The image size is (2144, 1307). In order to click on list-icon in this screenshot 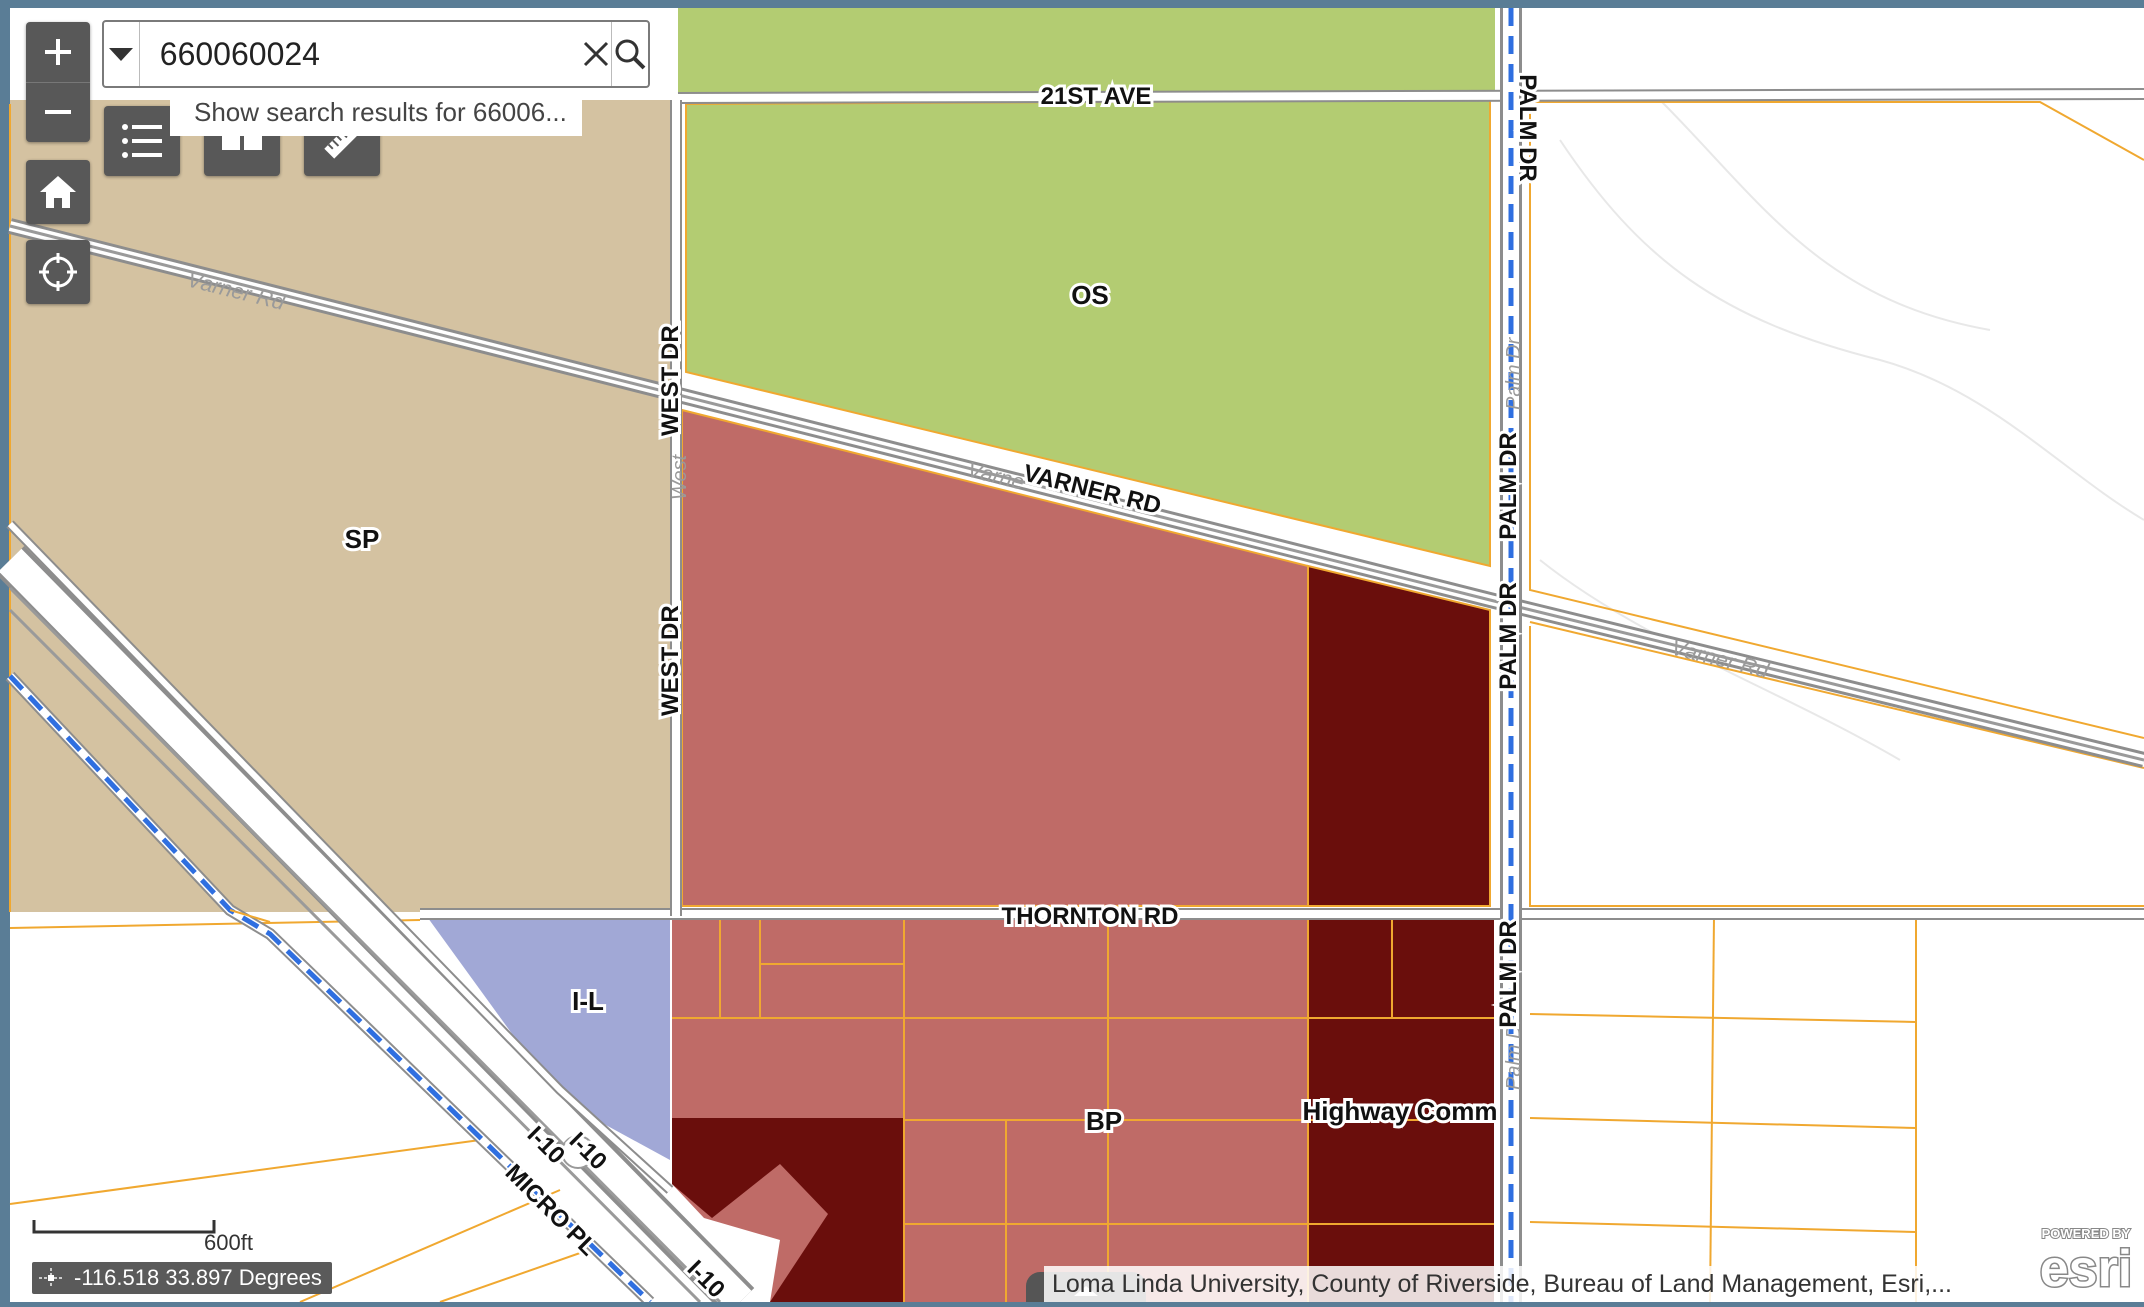, I will do `click(142, 141)`.